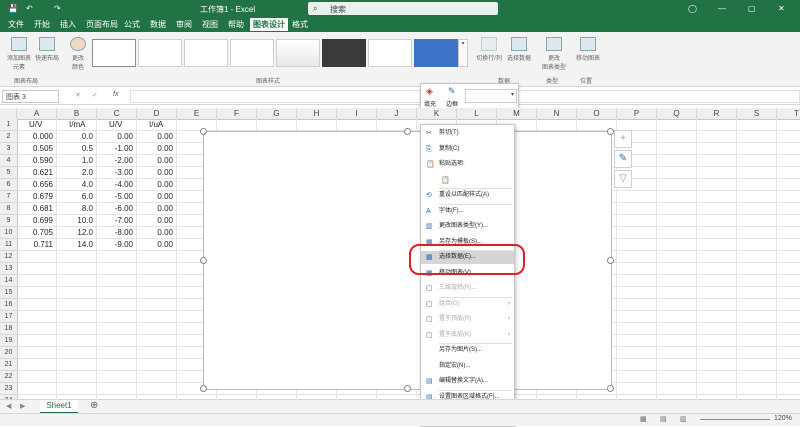  What do you see at coordinates (30, 96) in the screenshot?
I see `name-box: 图表 3` at bounding box center [30, 96].